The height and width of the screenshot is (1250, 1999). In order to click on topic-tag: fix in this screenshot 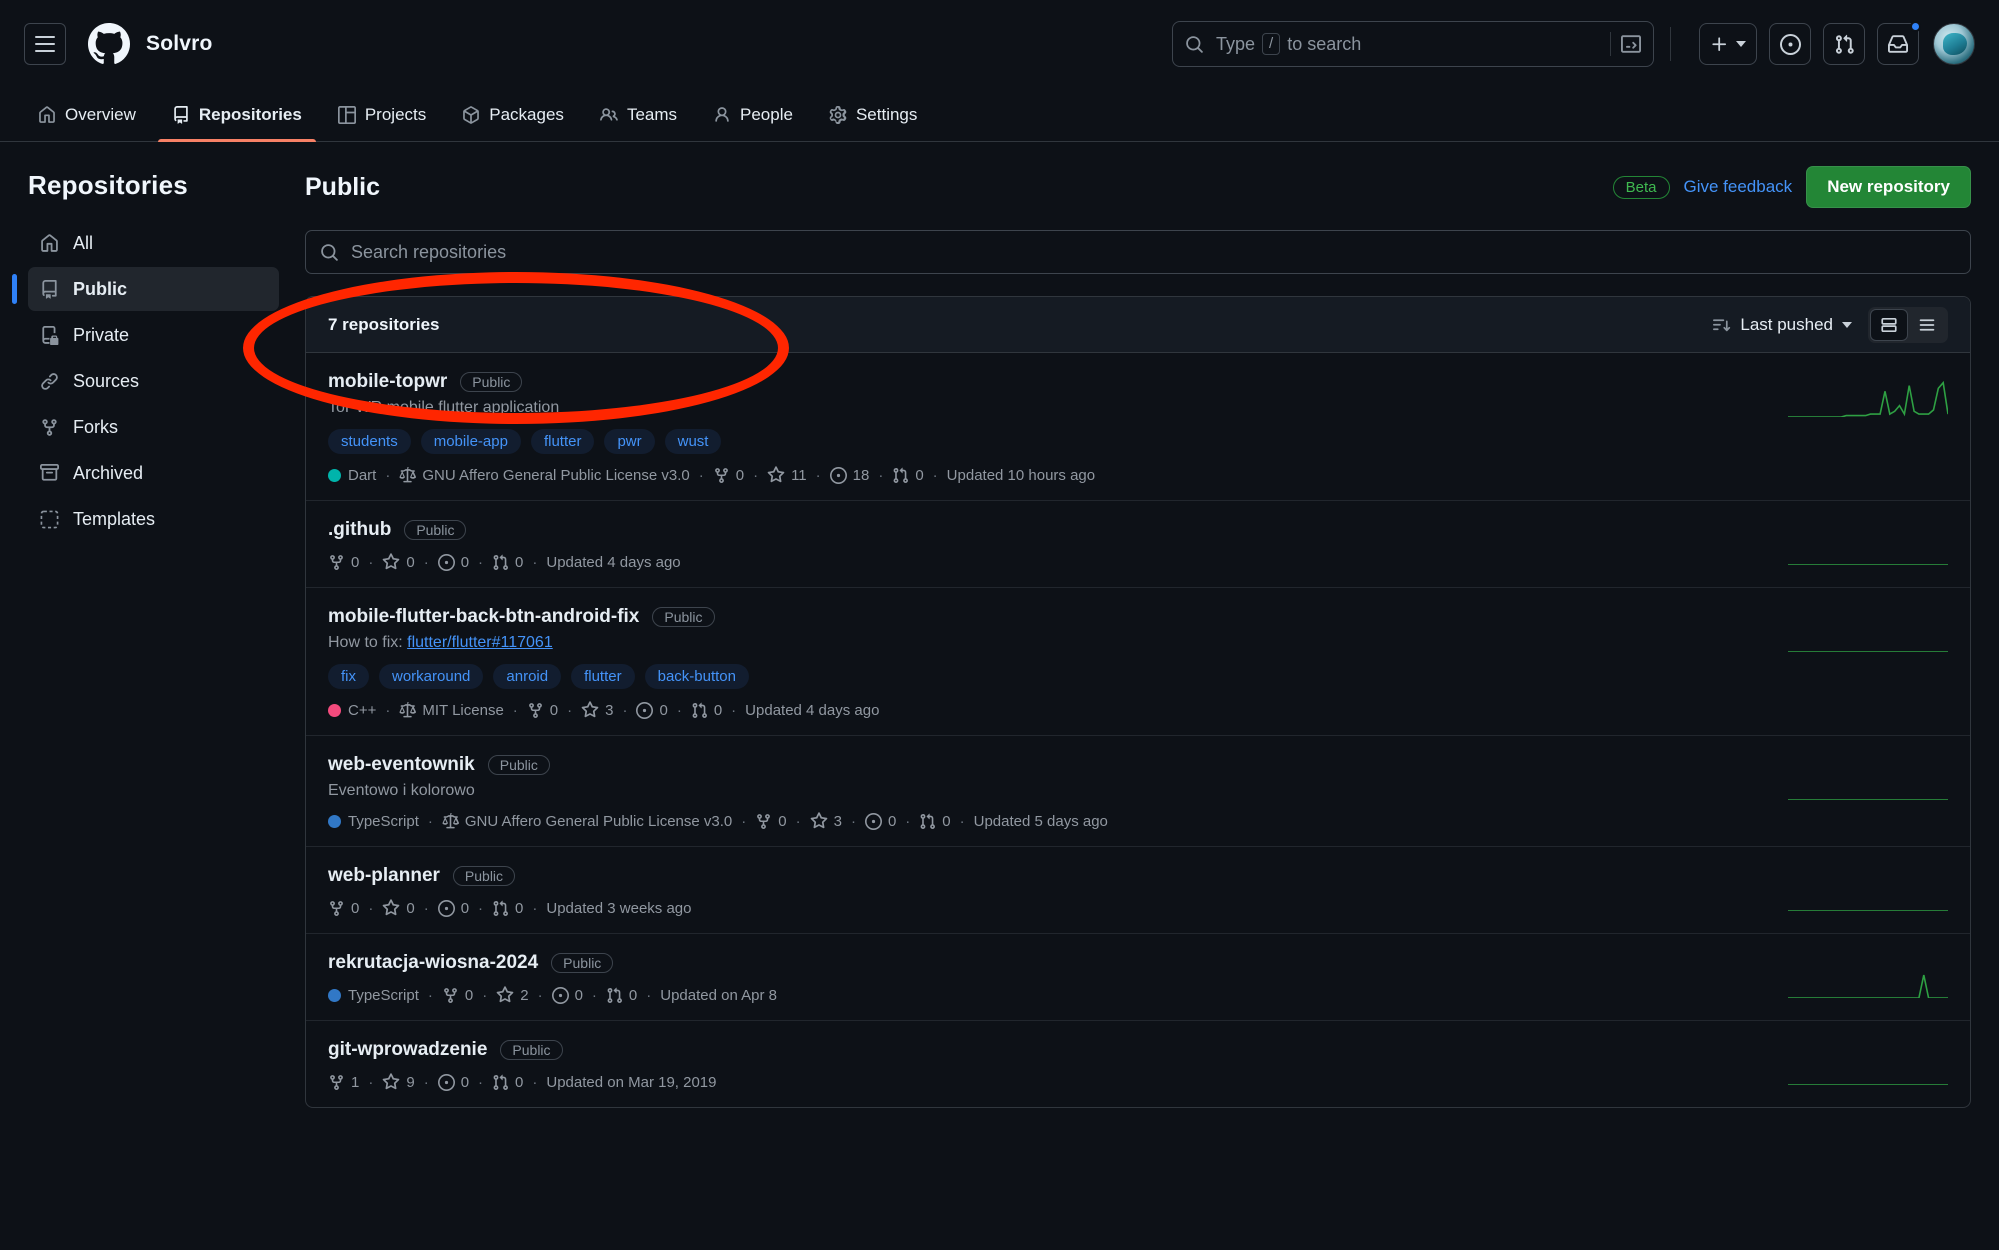, I will do `click(348, 676)`.